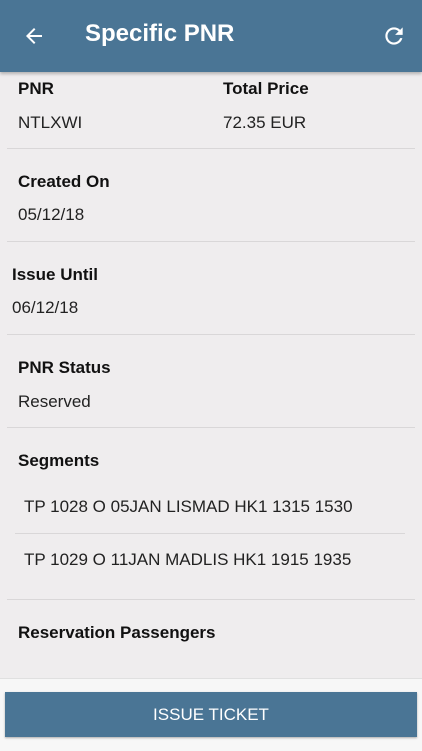  I want to click on arrow-left-icon, so click(34, 36).